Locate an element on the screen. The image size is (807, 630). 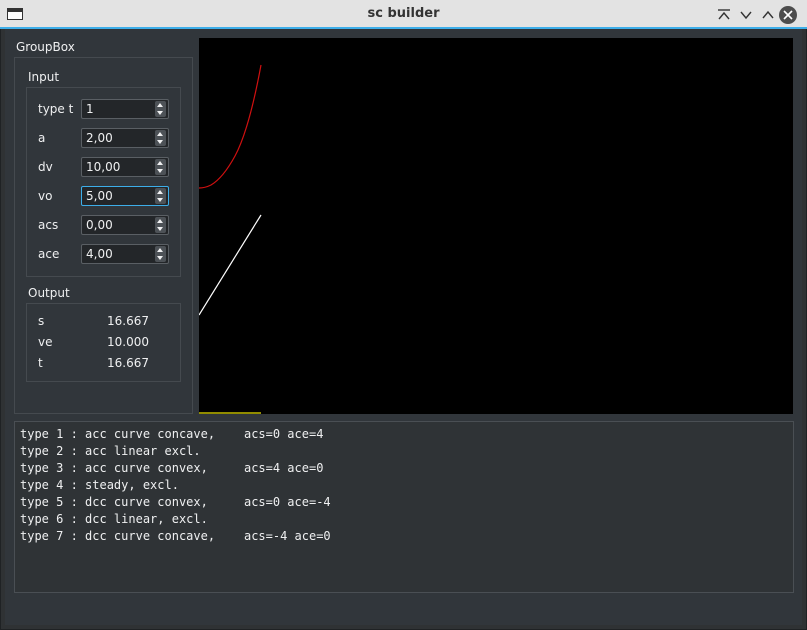
close-icon is located at coordinates (788, 15).